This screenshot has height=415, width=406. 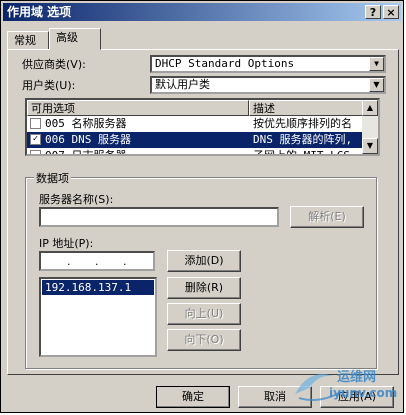 What do you see at coordinates (204, 261) in the screenshot?
I see `add-button: 添加(D)` at bounding box center [204, 261].